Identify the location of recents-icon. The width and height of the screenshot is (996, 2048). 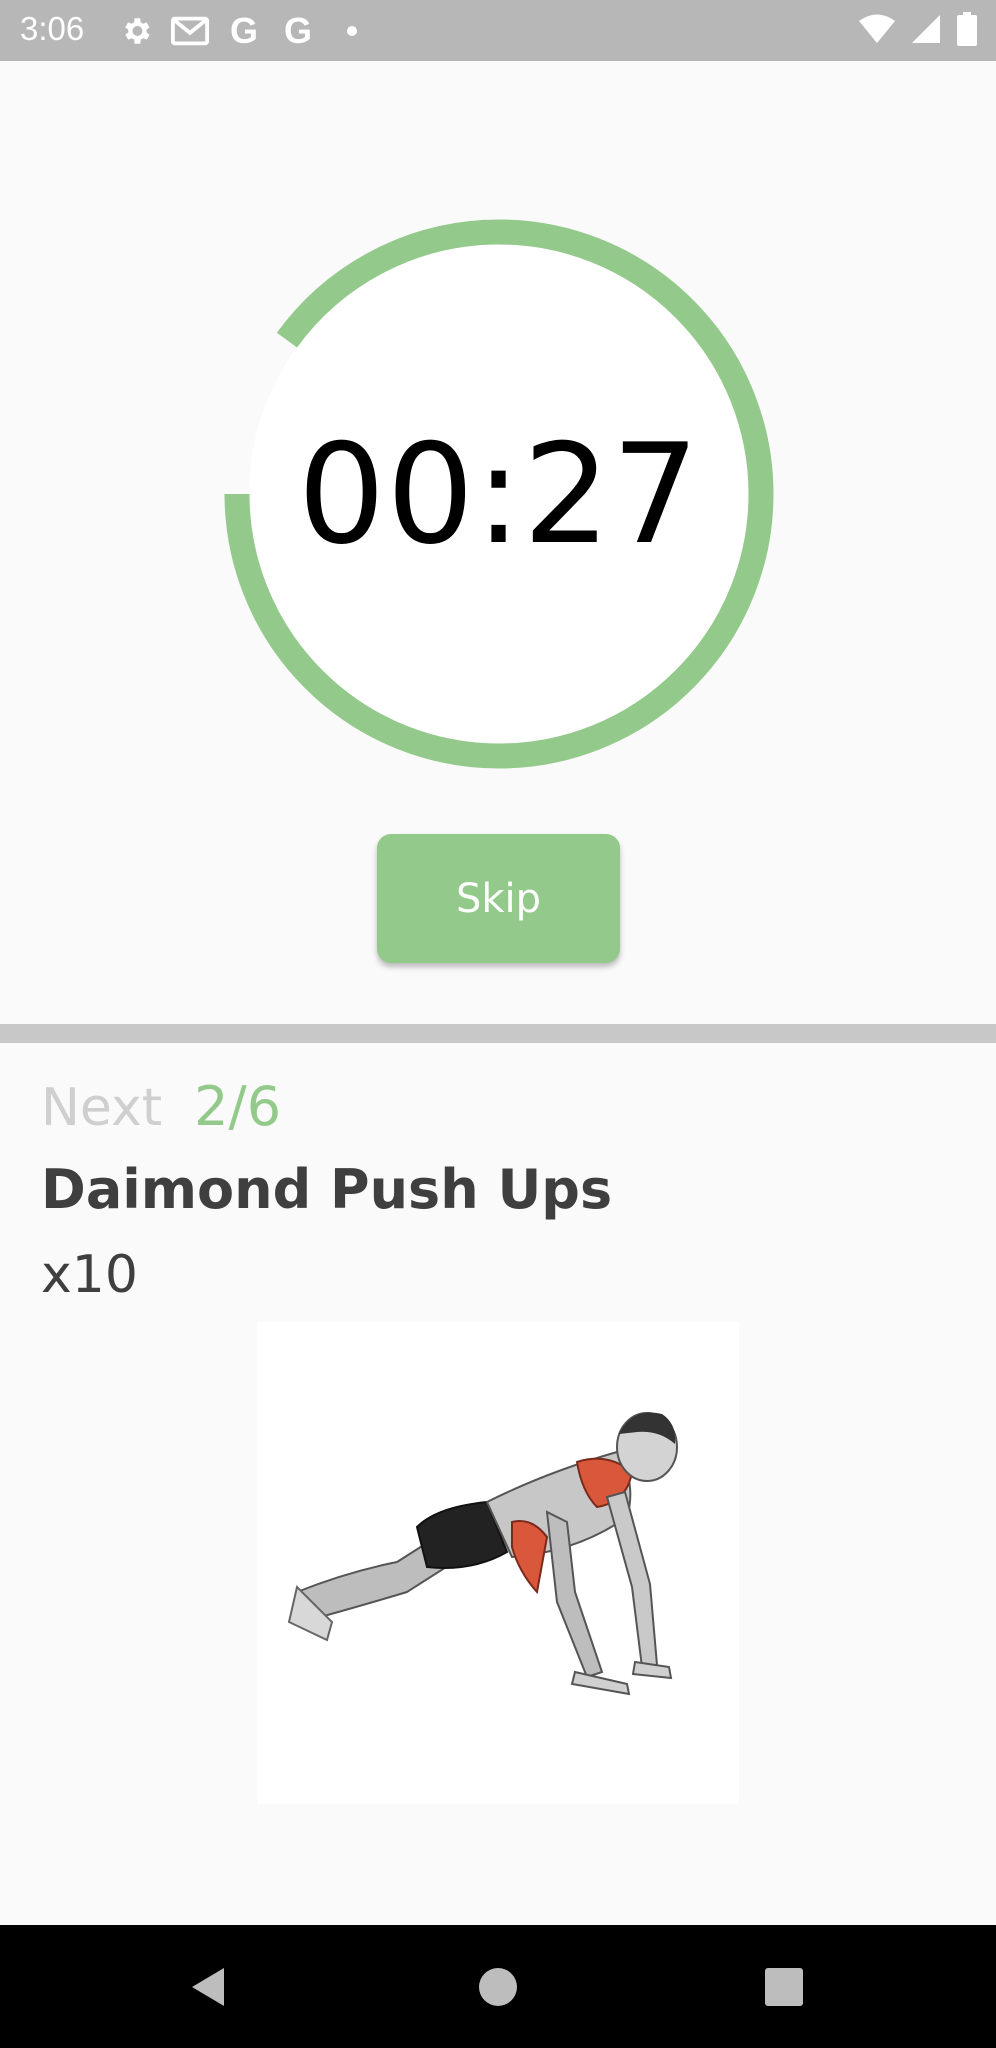
(784, 1986).